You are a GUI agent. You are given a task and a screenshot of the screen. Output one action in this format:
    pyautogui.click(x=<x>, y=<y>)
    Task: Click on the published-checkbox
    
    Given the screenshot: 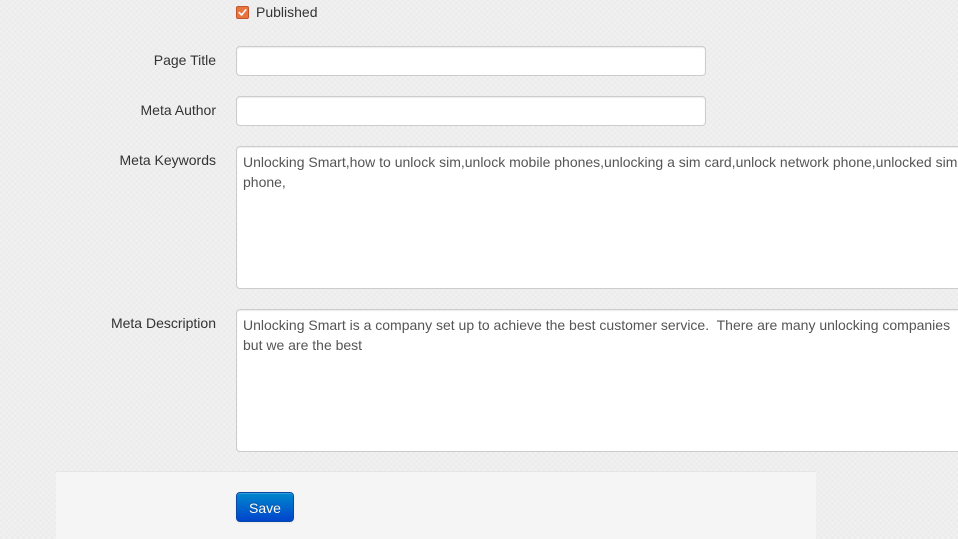 What is the action you would take?
    pyautogui.click(x=242, y=12)
    